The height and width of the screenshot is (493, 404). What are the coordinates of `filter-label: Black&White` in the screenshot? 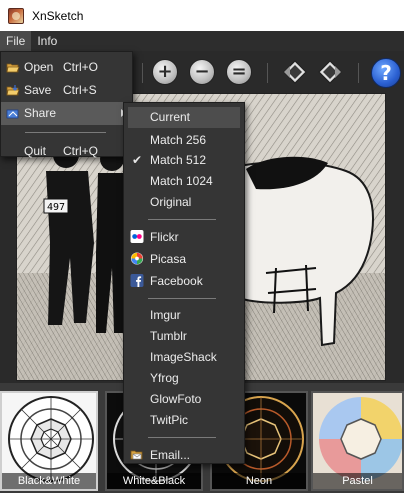 It's located at (49, 481).